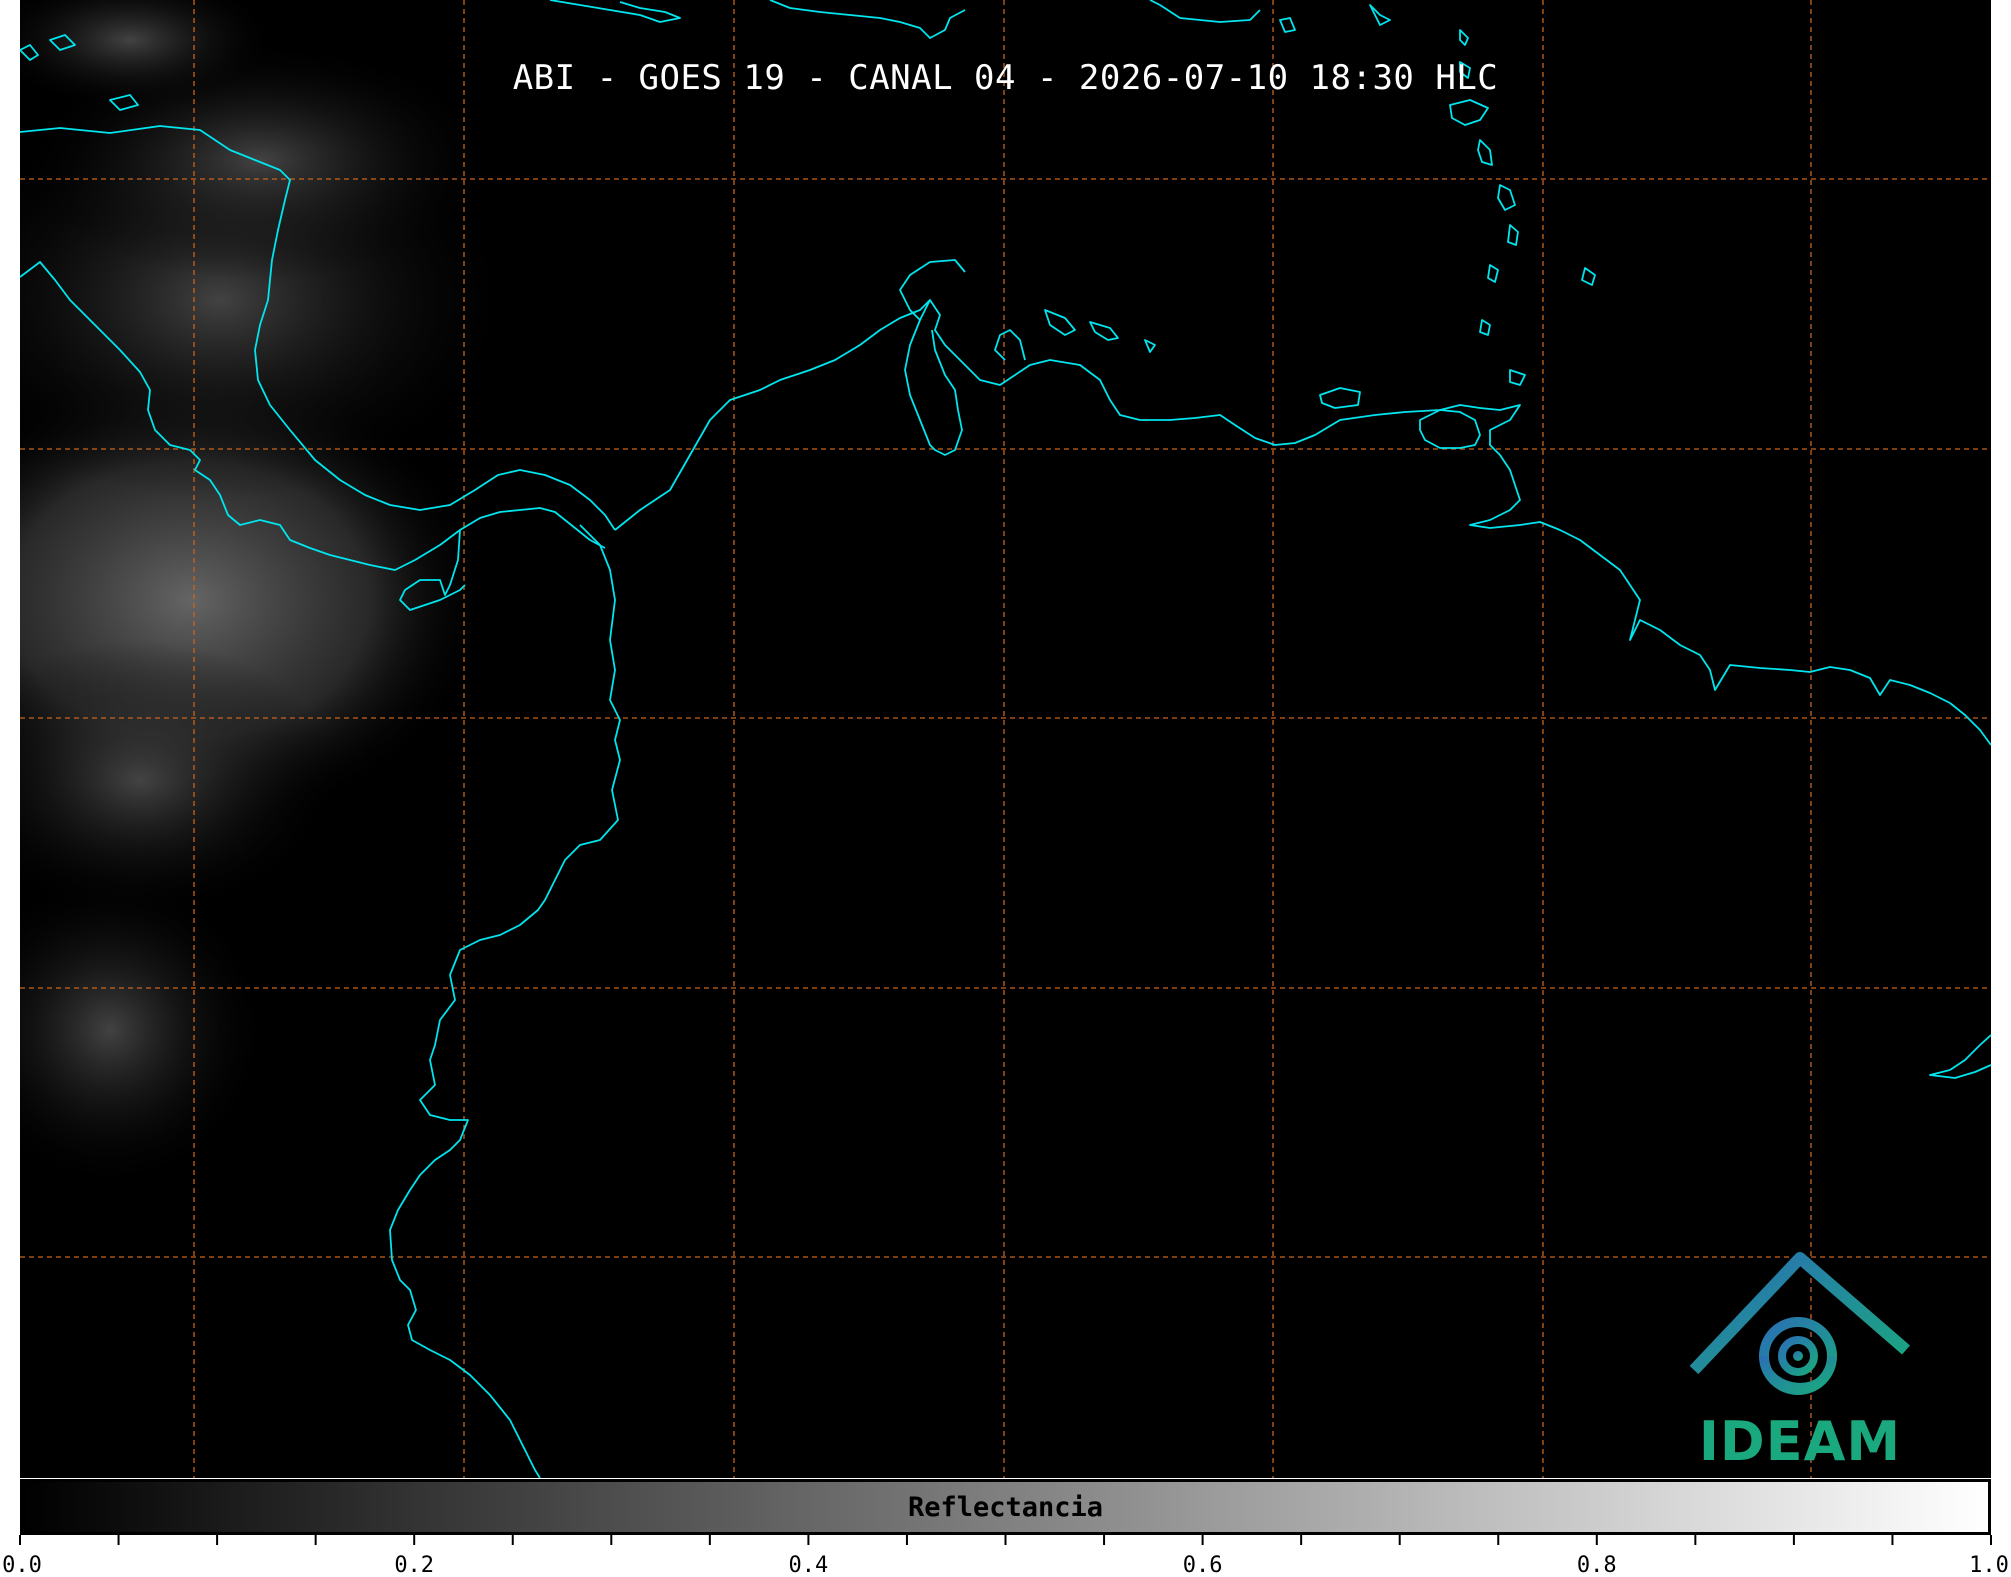  What do you see at coordinates (1202, 1565) in the screenshot?
I see `colorbar-tick-label: 0.6` at bounding box center [1202, 1565].